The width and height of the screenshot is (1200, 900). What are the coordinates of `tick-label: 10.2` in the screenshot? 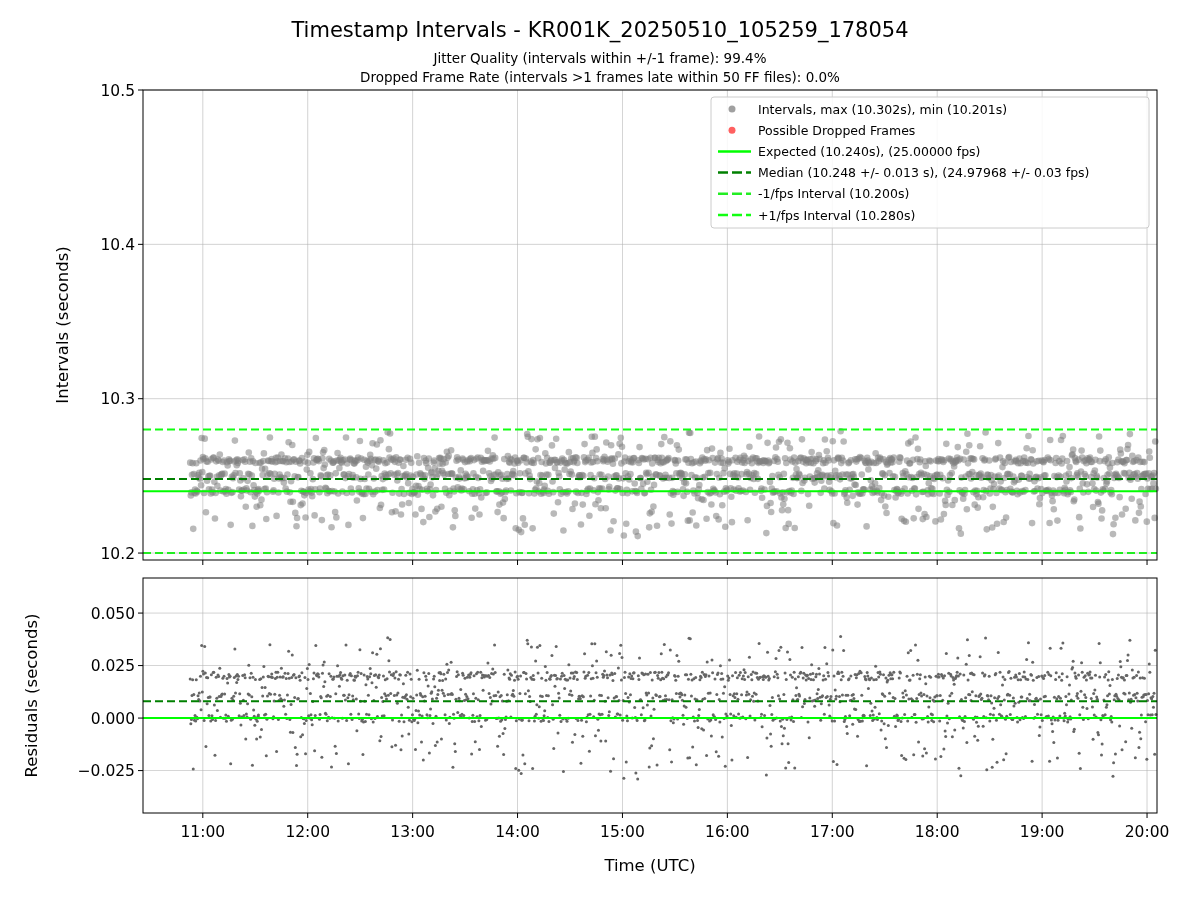 It's located at (117, 553).